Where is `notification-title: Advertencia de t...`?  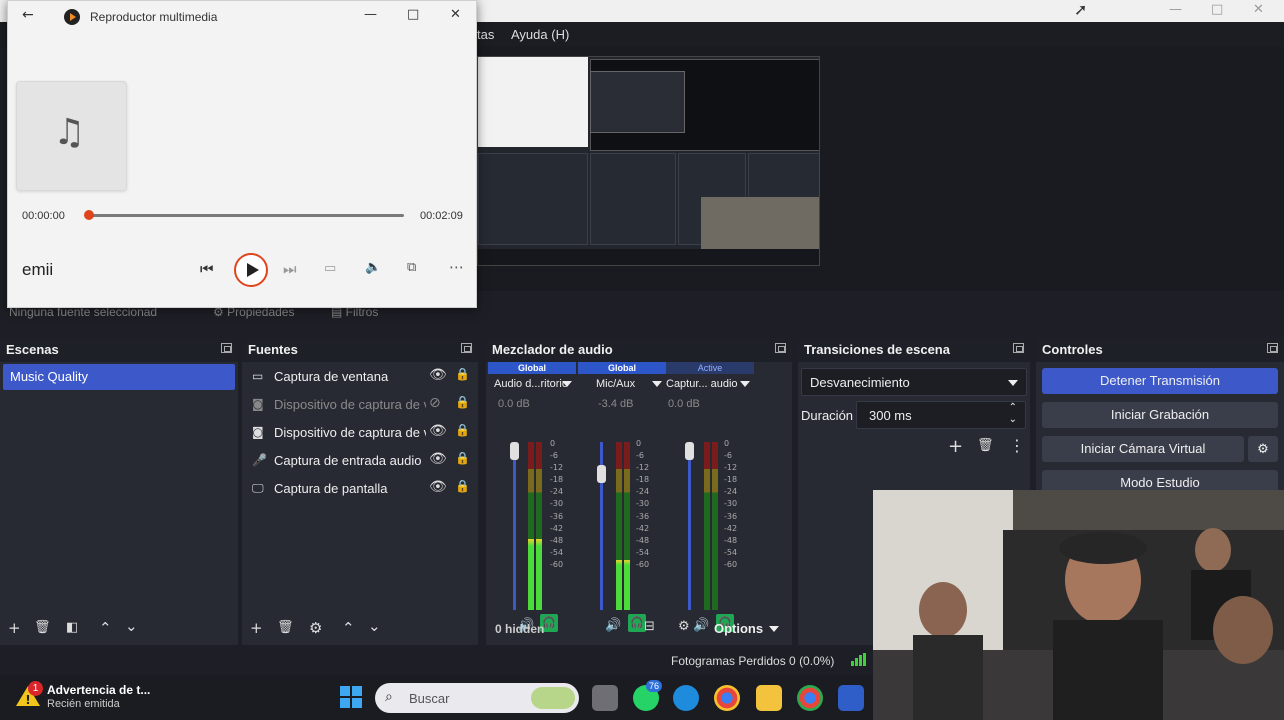 notification-title: Advertencia de t... is located at coordinates (98, 690).